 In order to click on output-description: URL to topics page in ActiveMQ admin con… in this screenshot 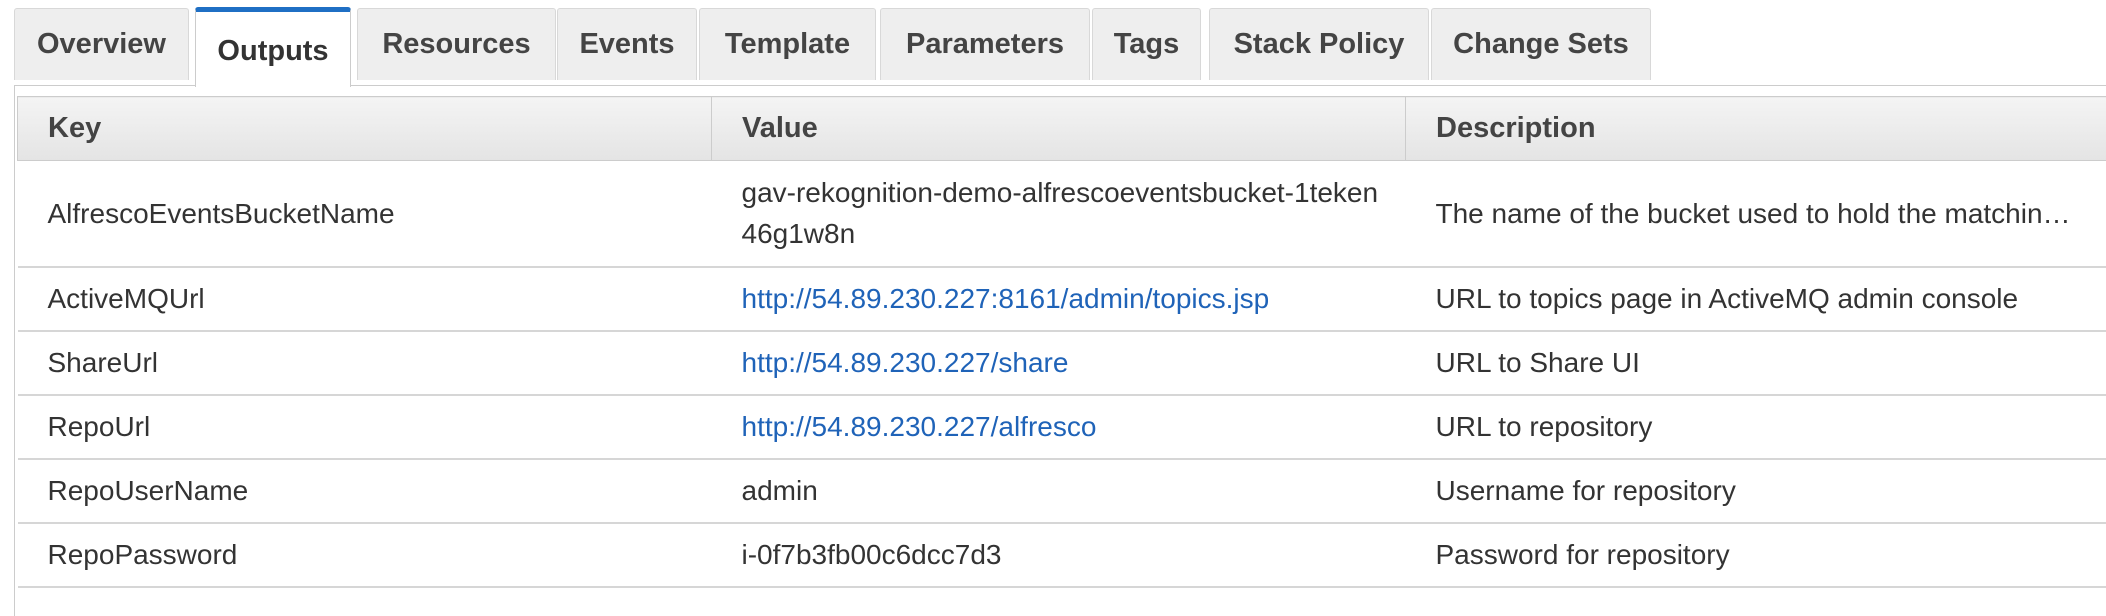, I will do `click(1755, 299)`.